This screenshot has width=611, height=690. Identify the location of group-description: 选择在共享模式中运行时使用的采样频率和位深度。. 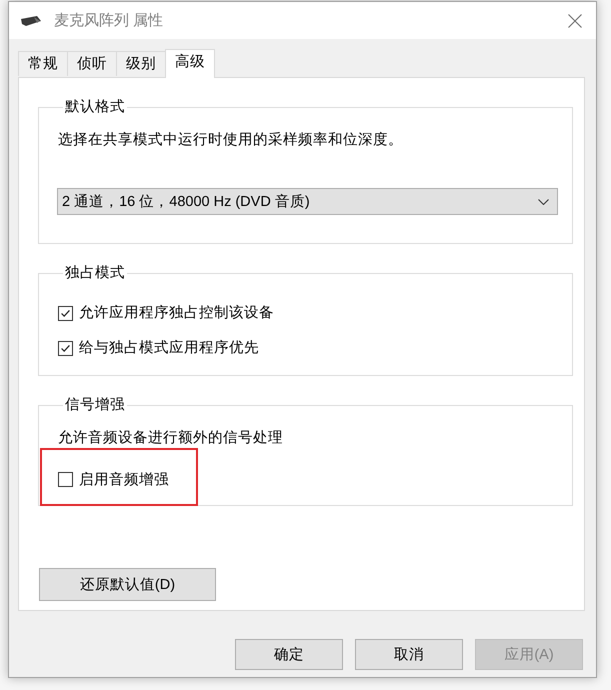
(231, 140).